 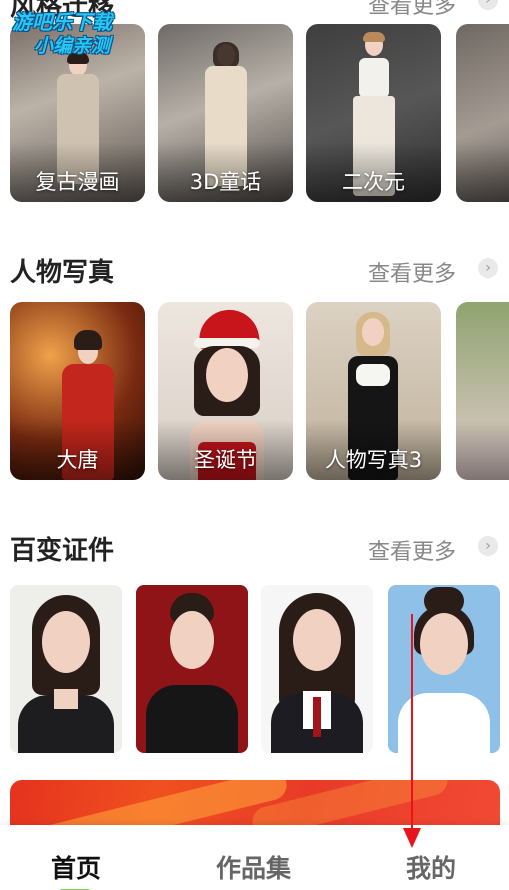 I want to click on tab-works: 作品集, so click(x=253, y=867).